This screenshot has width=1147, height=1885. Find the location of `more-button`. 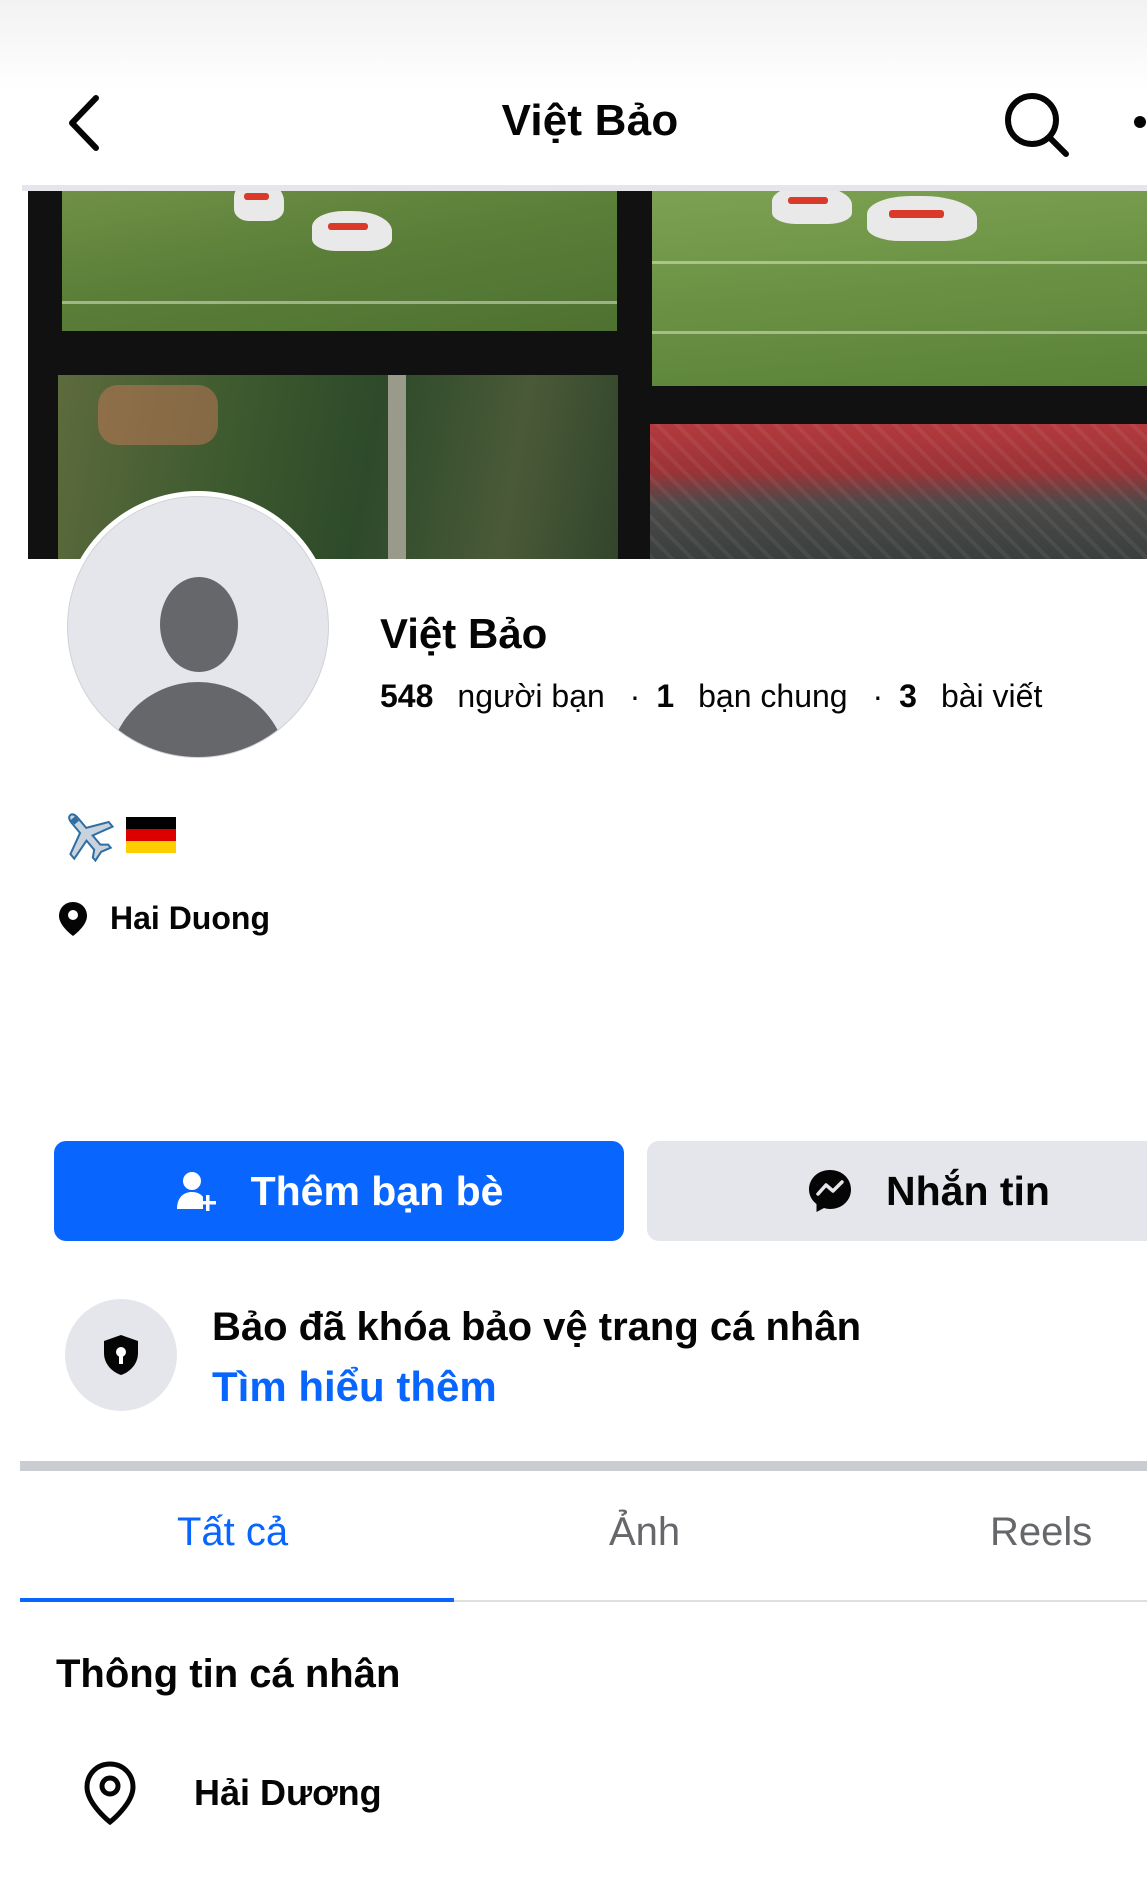

more-button is located at coordinates (1138, 122).